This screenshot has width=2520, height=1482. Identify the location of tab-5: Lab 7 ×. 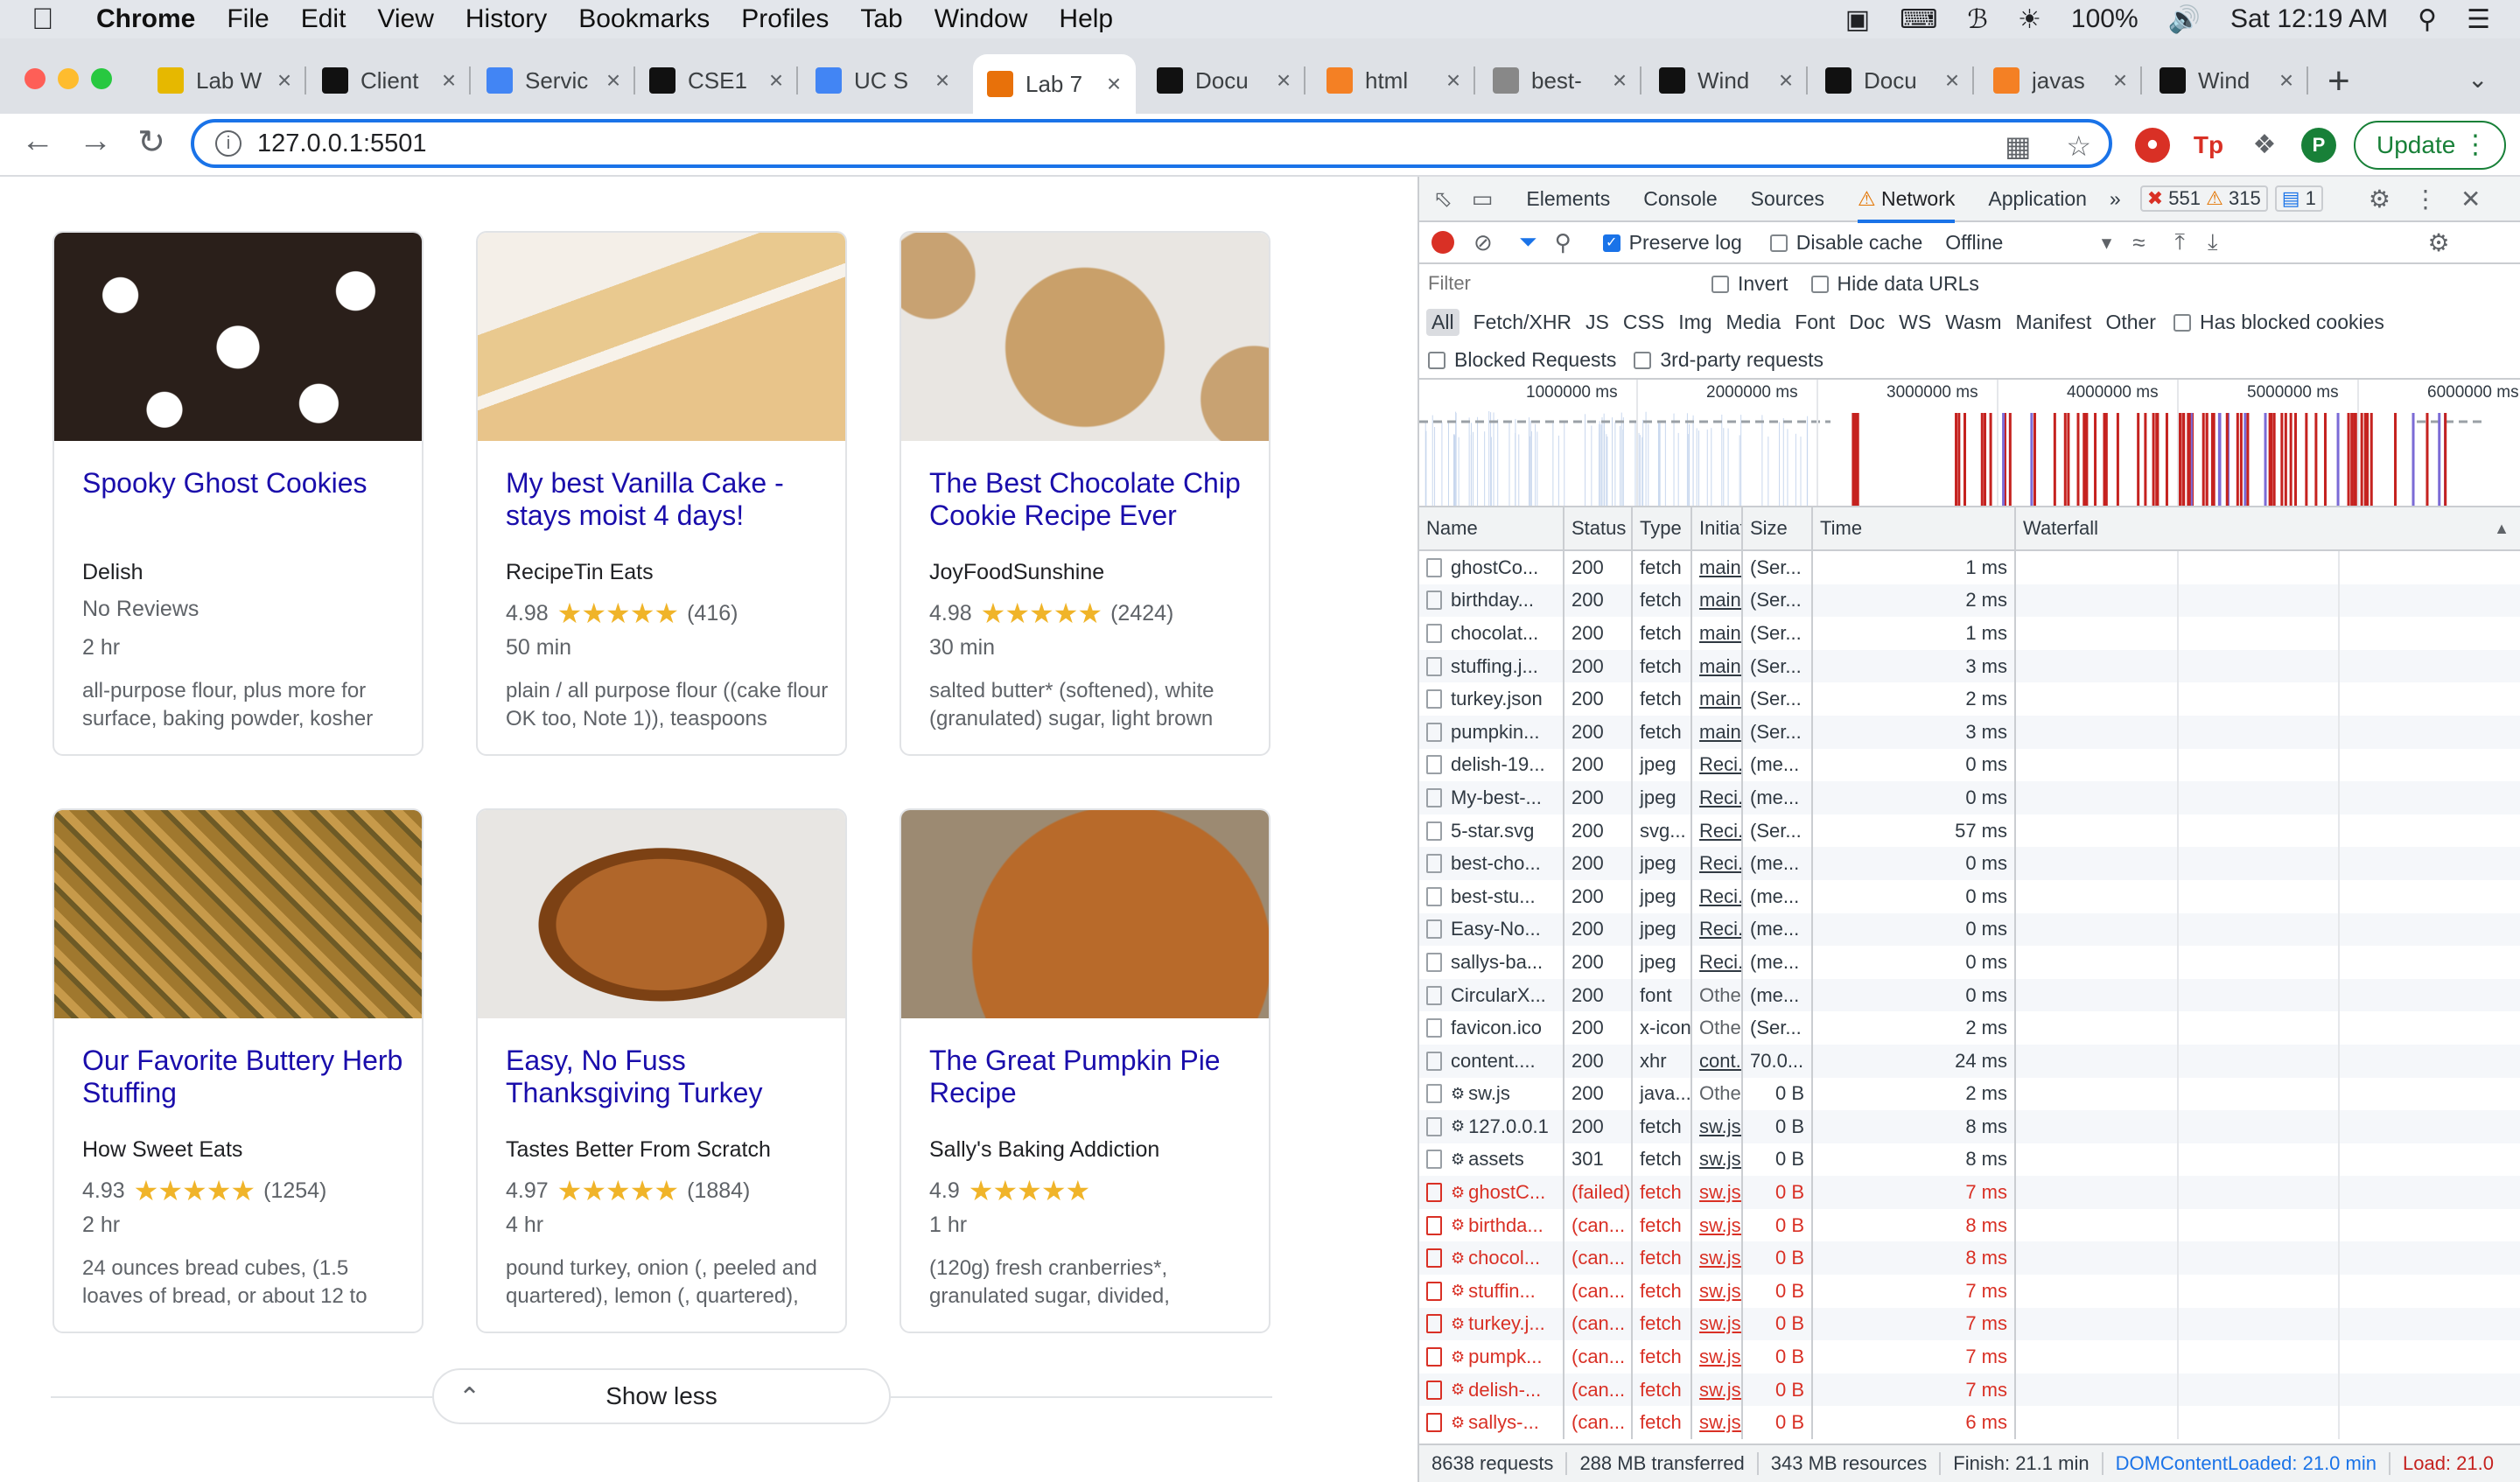
(1054, 84).